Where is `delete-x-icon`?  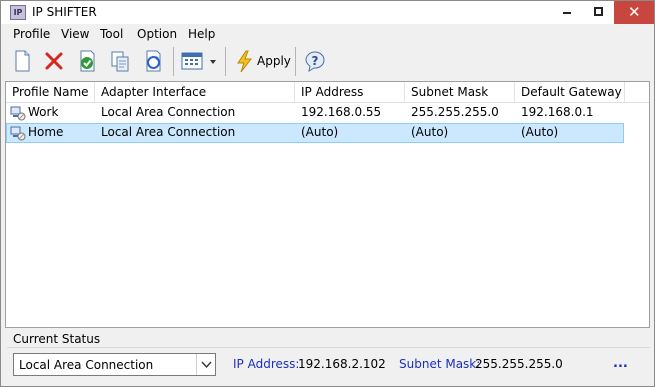 delete-x-icon is located at coordinates (54, 61).